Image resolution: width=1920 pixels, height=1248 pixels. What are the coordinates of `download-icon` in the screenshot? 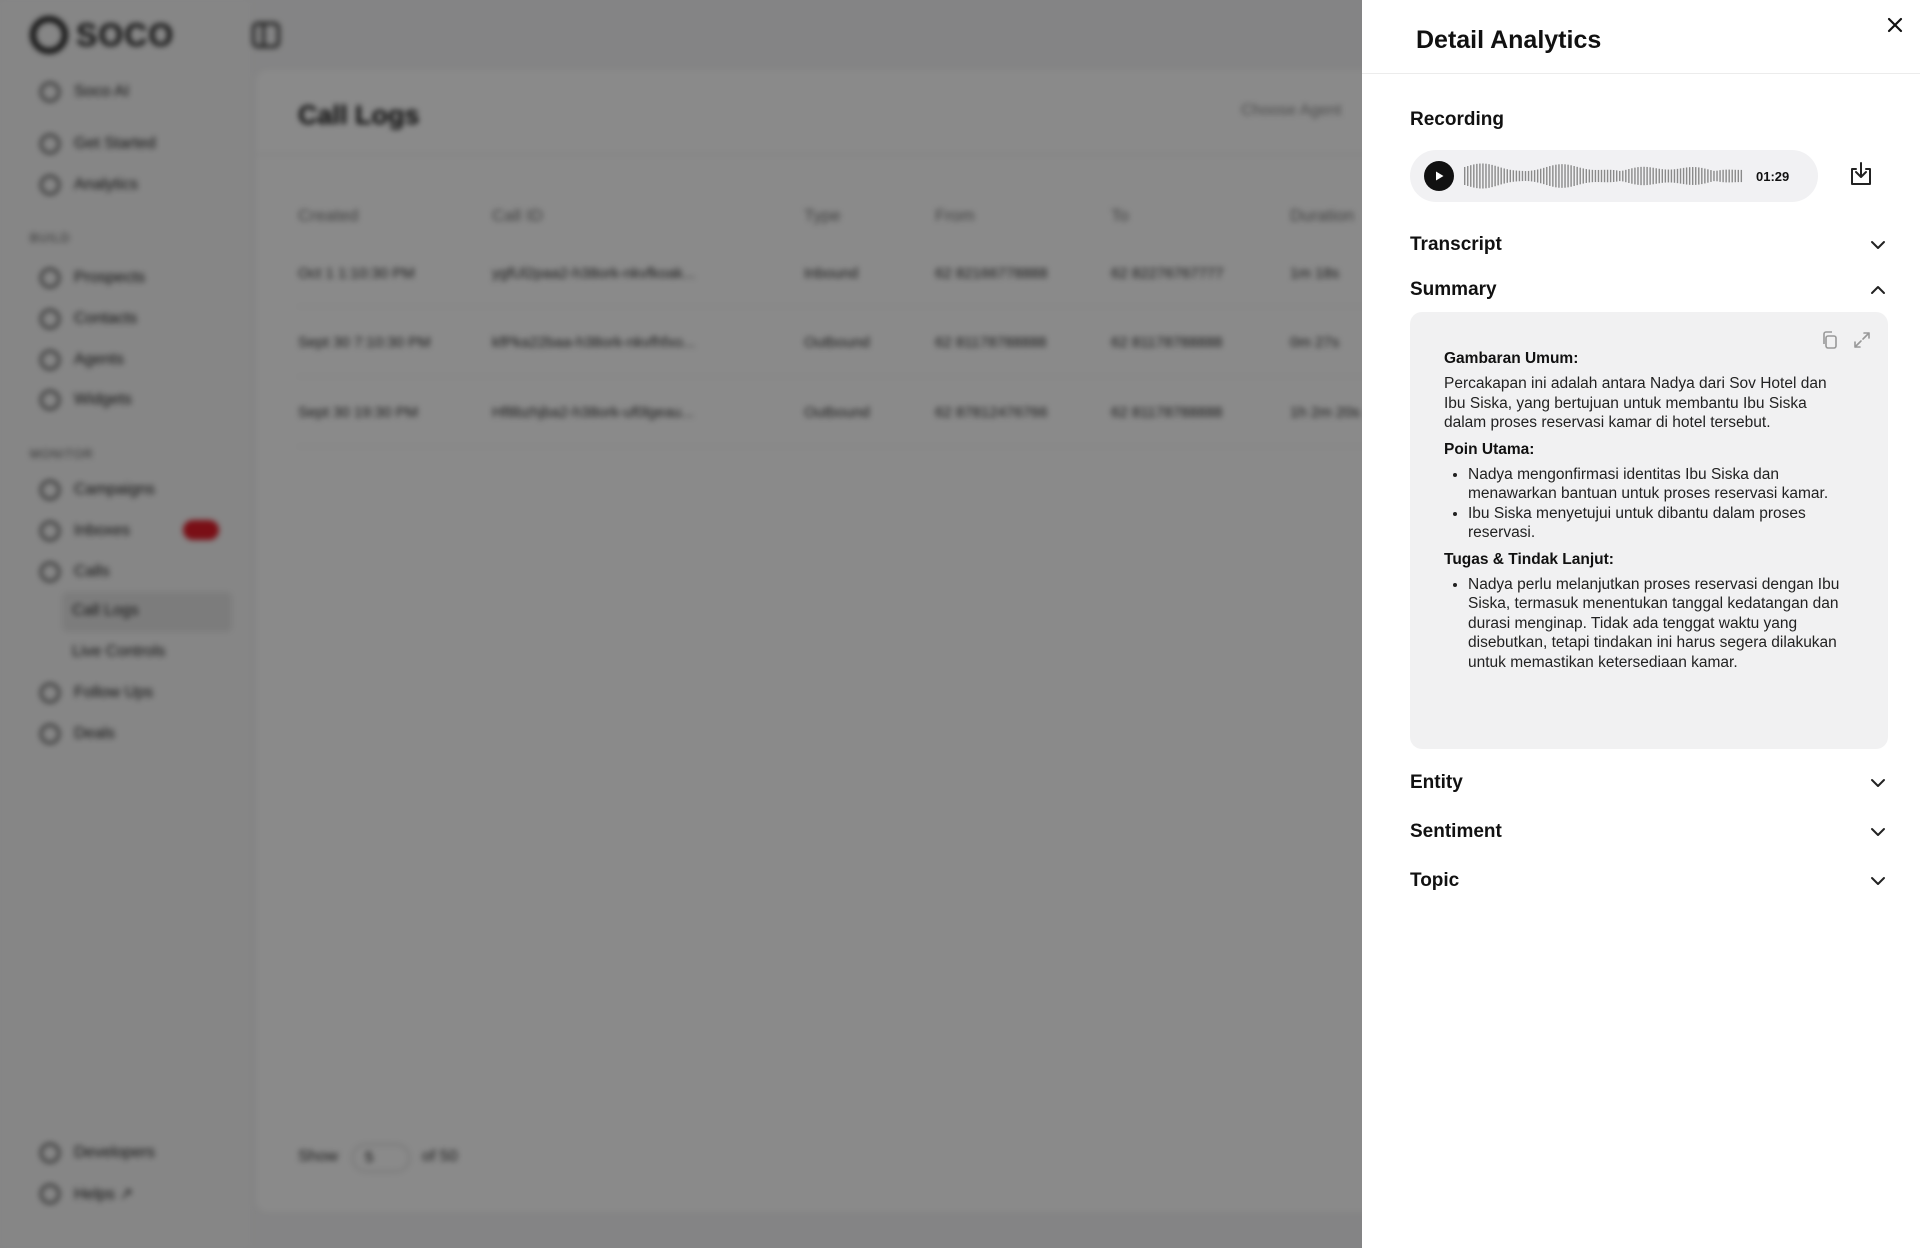 It's located at (1861, 173).